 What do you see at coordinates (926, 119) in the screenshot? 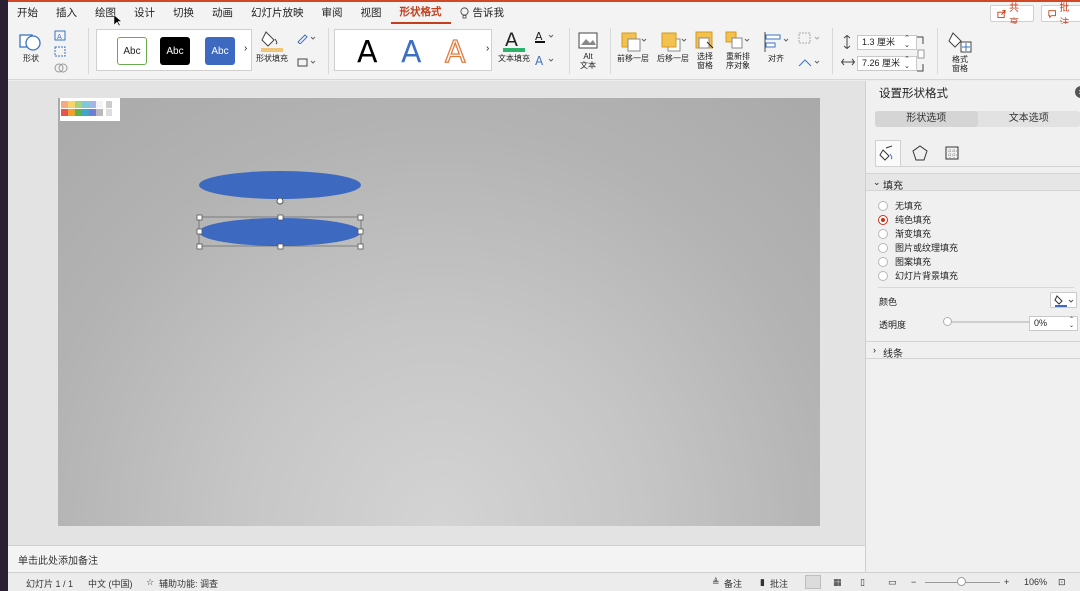
I see `tab-shape-options: 形状选项` at bounding box center [926, 119].